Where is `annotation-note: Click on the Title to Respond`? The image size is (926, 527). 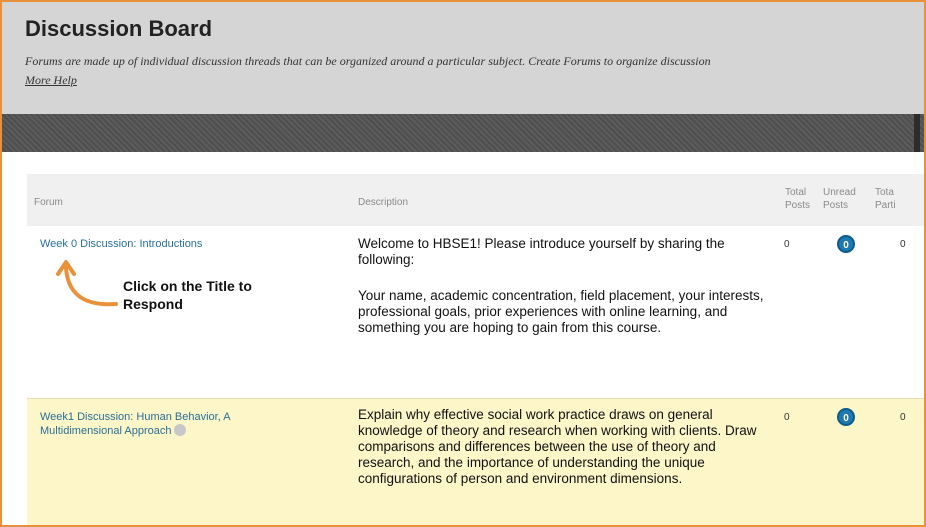 annotation-note: Click on the Title to Respond is located at coordinates (198, 295).